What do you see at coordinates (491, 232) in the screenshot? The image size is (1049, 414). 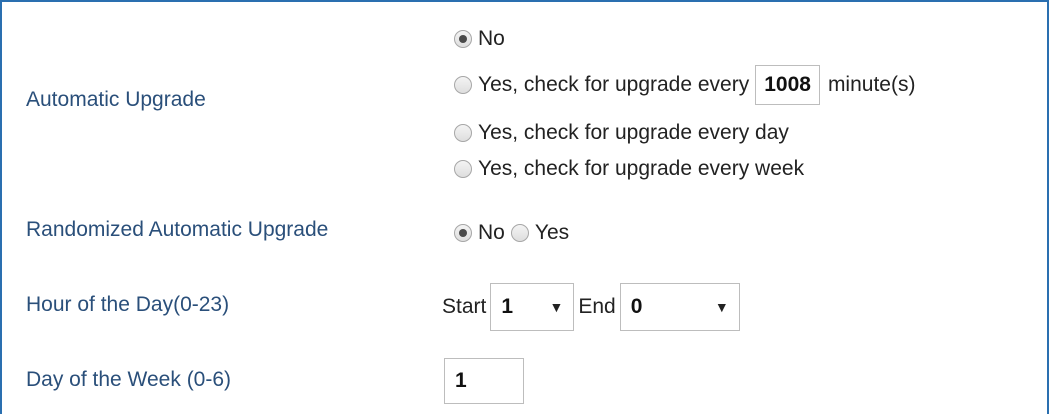 I see `randomized-no-label: No` at bounding box center [491, 232].